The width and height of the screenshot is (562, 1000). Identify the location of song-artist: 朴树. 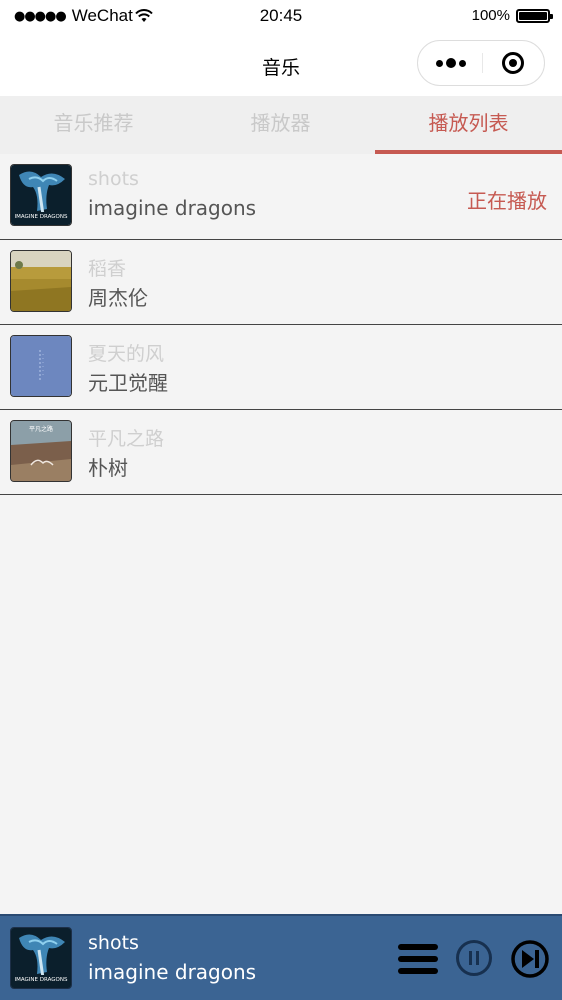
(108, 468).